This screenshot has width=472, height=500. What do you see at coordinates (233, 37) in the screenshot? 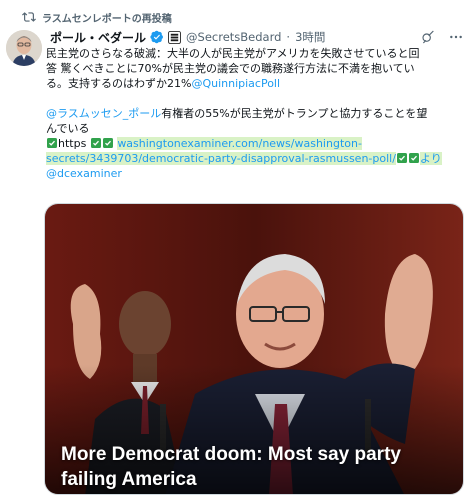
I see `author-handle: @SecretsBedard` at bounding box center [233, 37].